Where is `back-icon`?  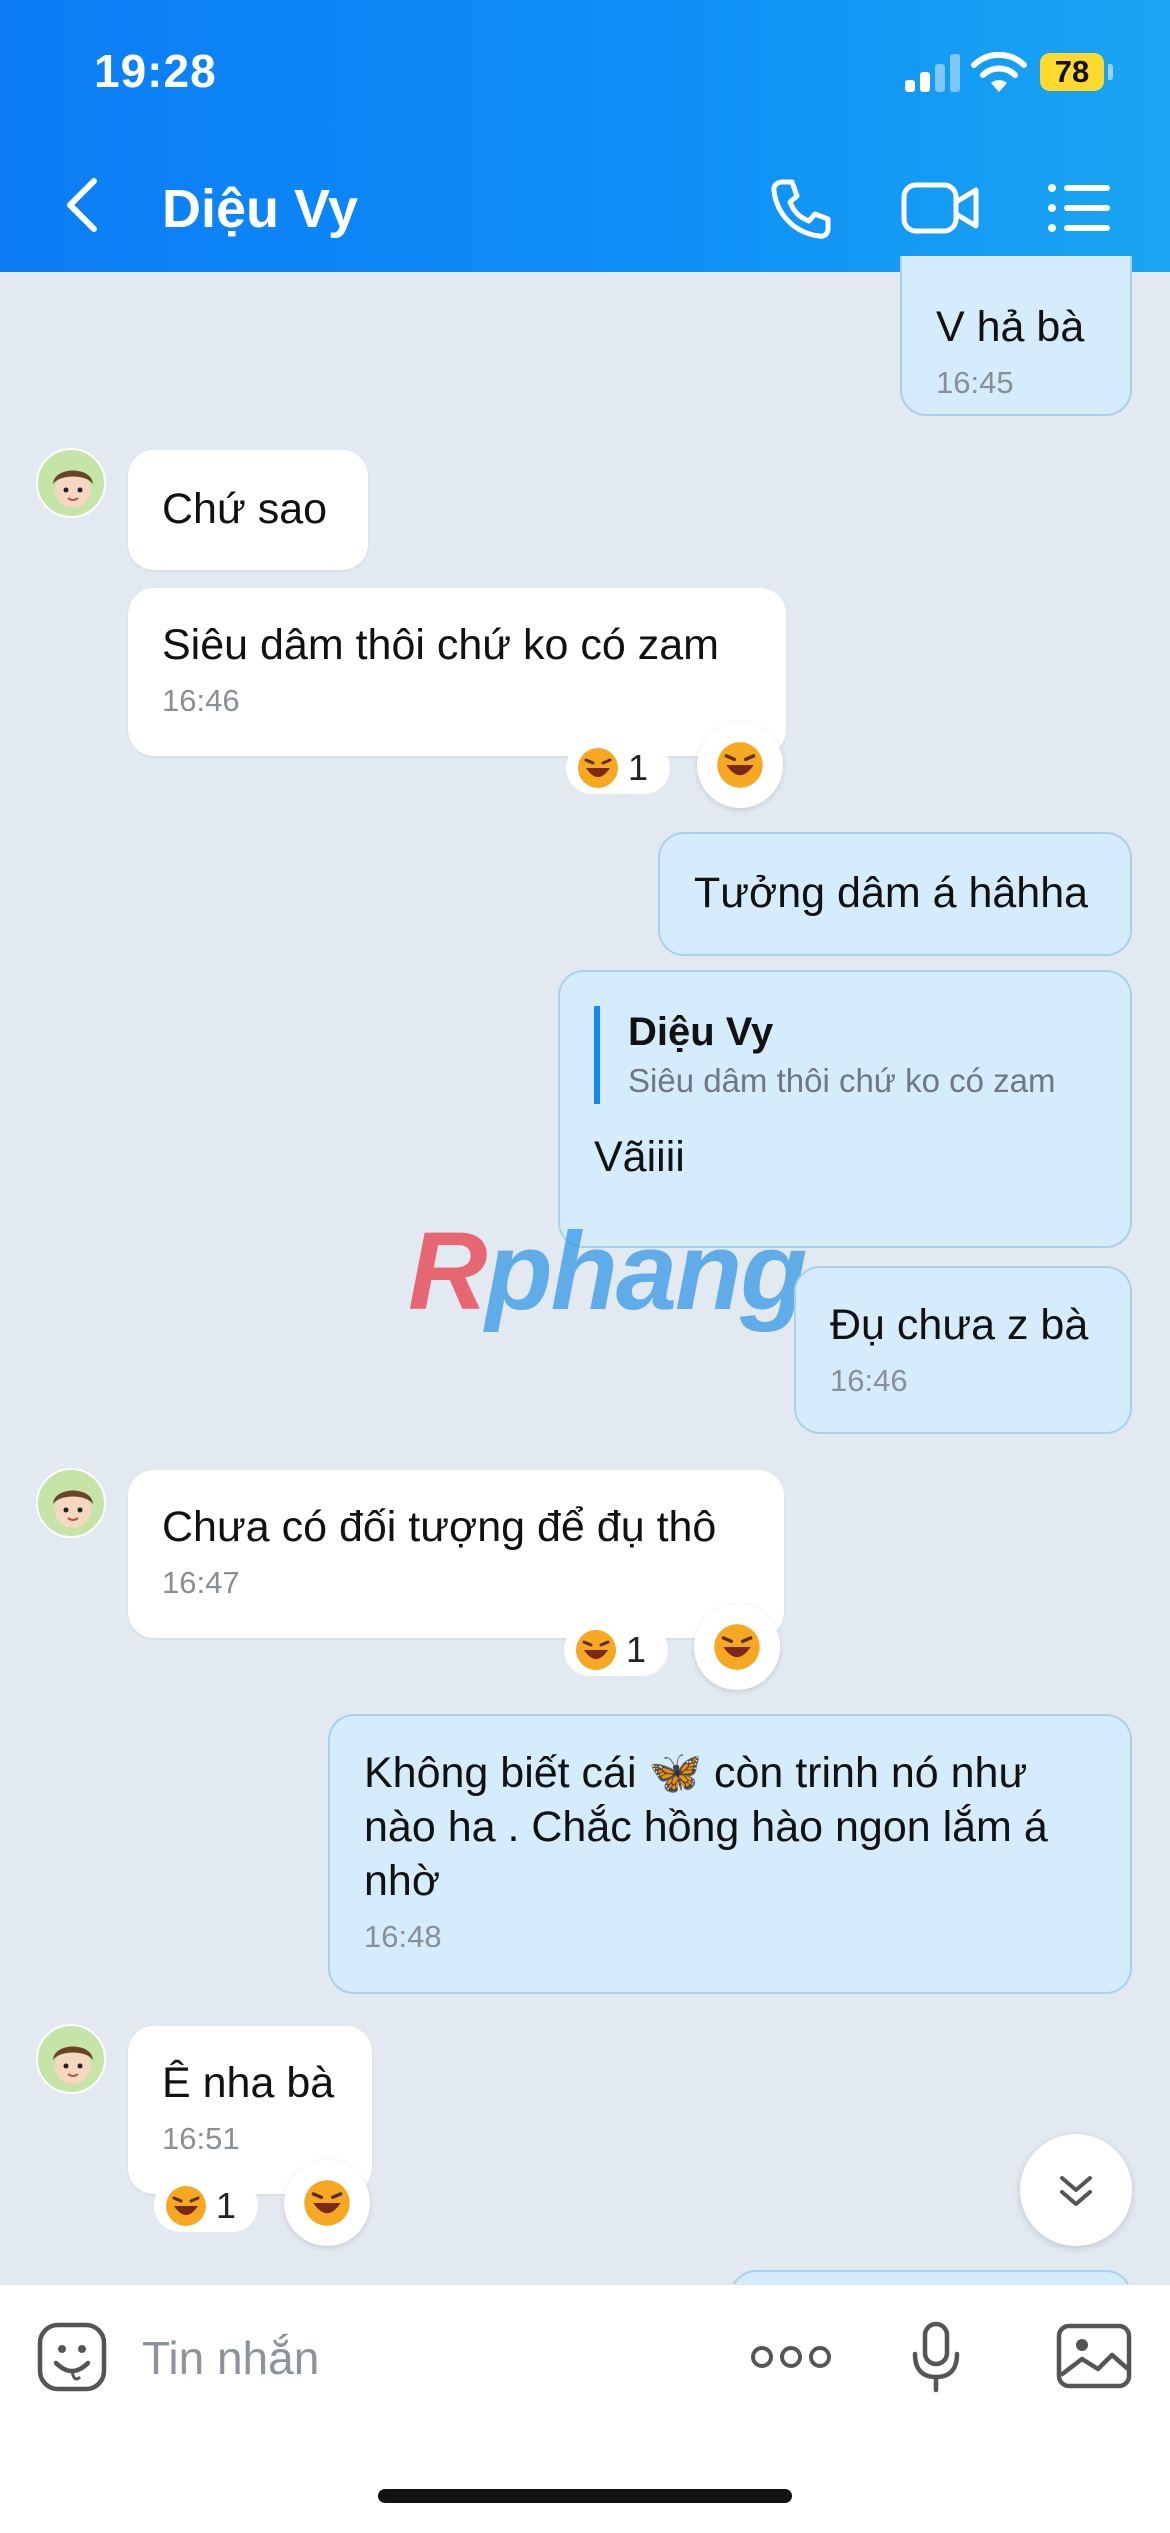 back-icon is located at coordinates (82, 205).